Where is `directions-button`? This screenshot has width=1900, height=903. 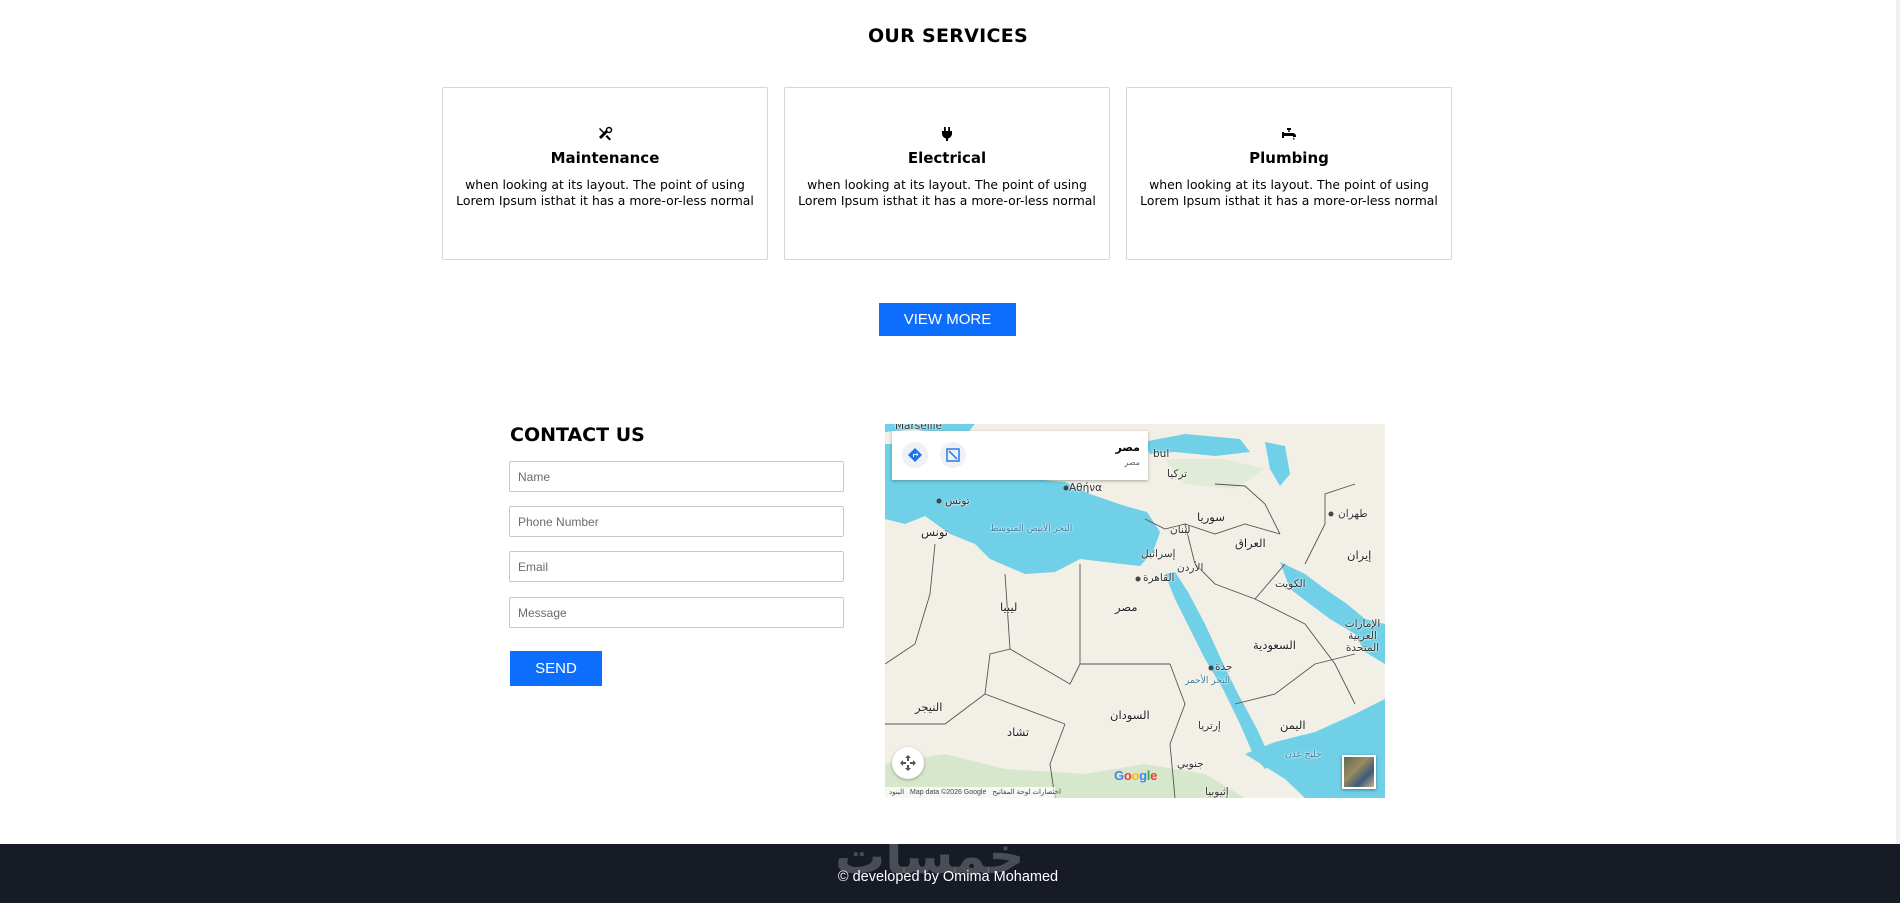
directions-button is located at coordinates (915, 455).